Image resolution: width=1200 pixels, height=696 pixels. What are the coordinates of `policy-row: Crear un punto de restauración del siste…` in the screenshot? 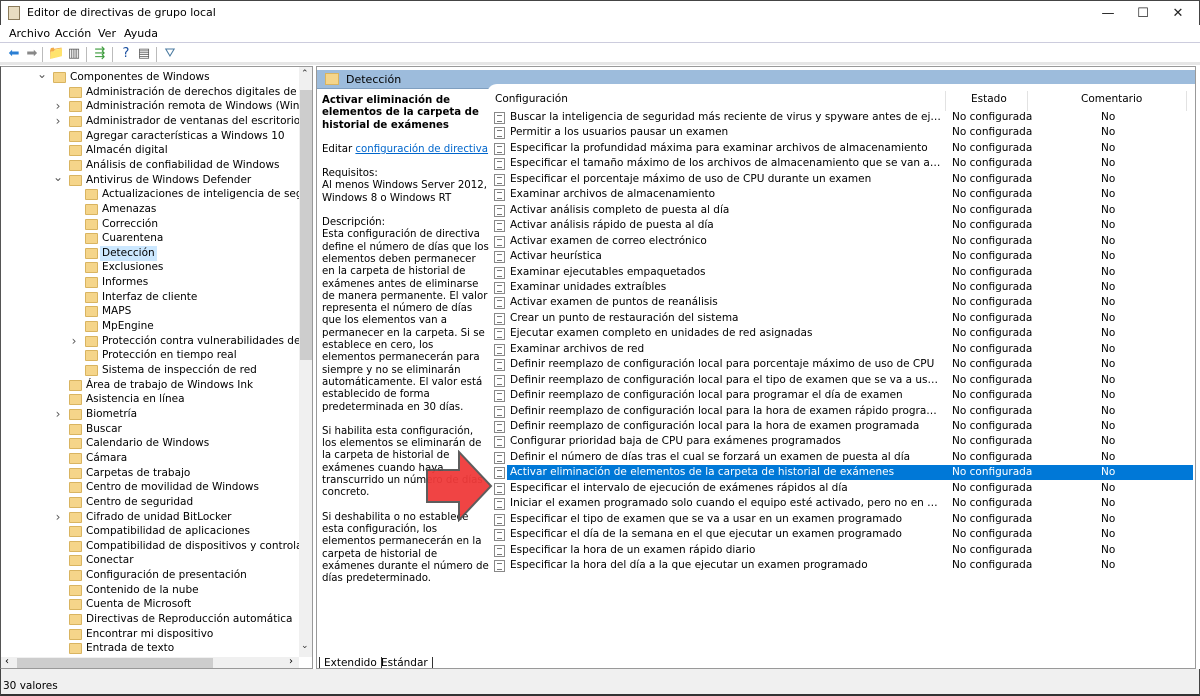 It's located at (842, 318).